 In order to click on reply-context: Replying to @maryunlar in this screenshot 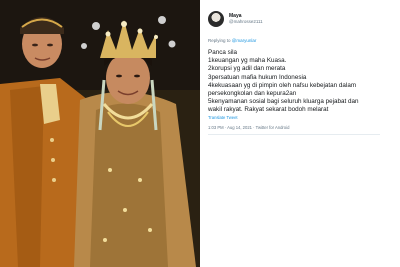, I will do `click(299, 40)`.